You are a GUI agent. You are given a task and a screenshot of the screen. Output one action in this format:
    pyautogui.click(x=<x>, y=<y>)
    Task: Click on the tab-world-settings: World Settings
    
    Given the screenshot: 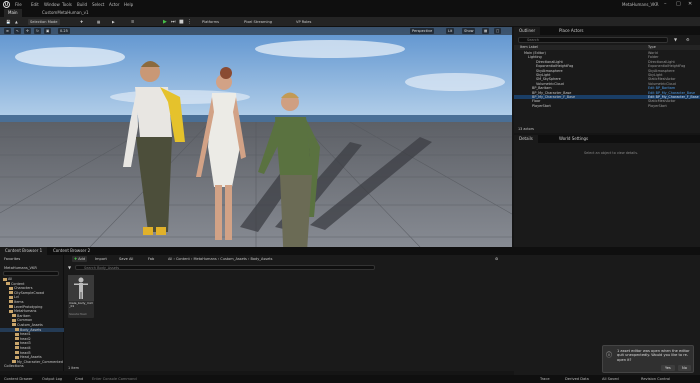 What is the action you would take?
    pyautogui.click(x=573, y=139)
    